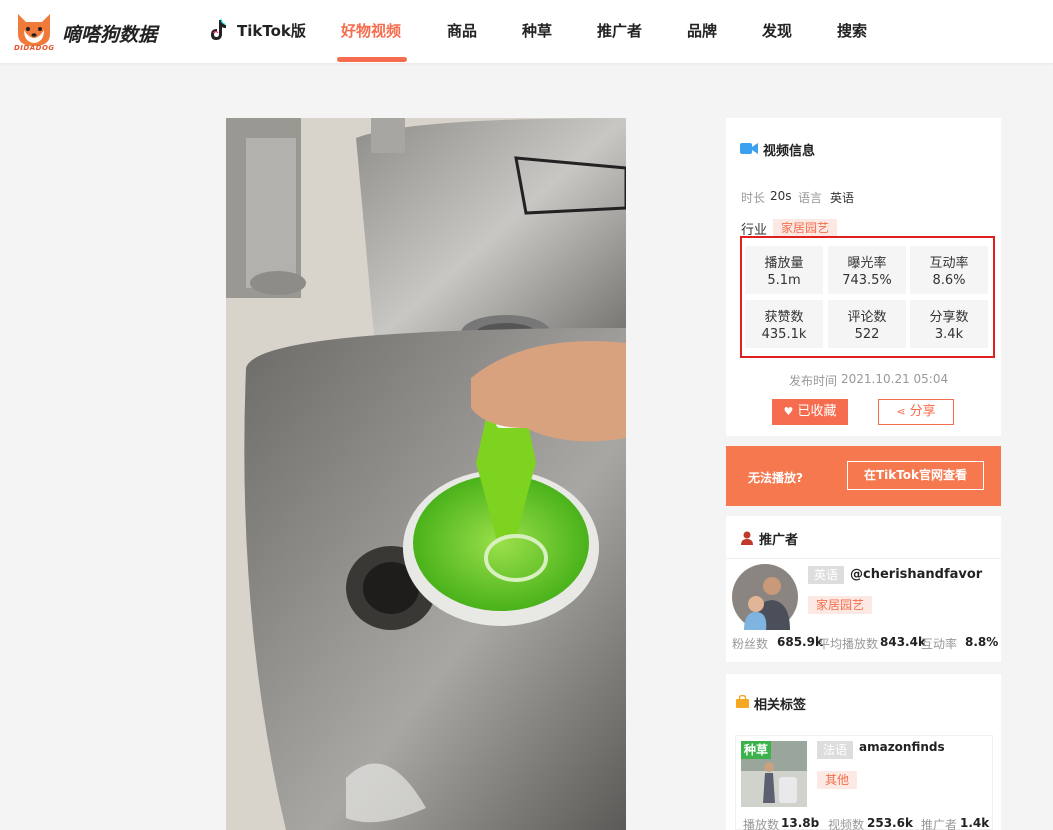 This screenshot has width=1053, height=830. I want to click on video-camera-icon, so click(749, 148).